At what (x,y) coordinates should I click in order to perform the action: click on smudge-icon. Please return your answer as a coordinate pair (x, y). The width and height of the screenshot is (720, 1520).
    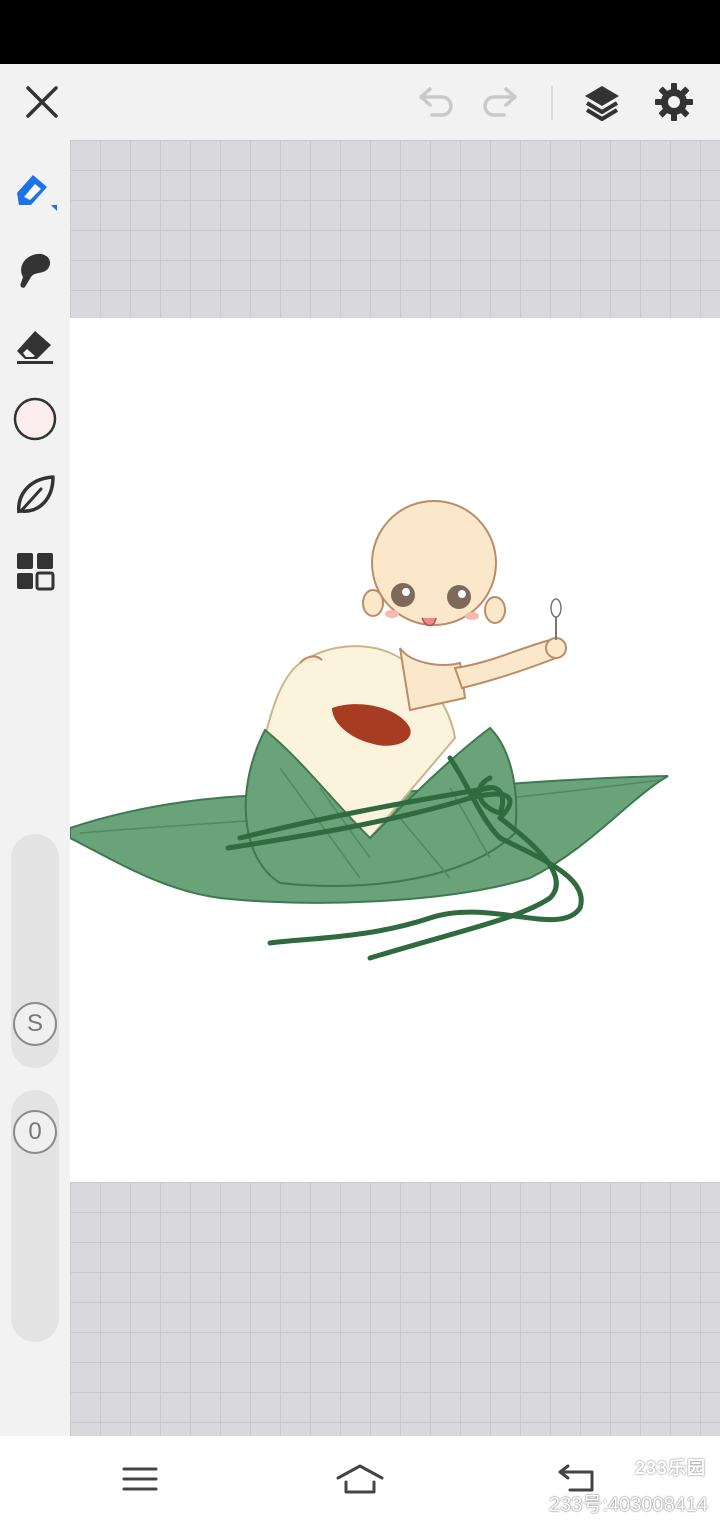
    Looking at the image, I should click on (35, 270).